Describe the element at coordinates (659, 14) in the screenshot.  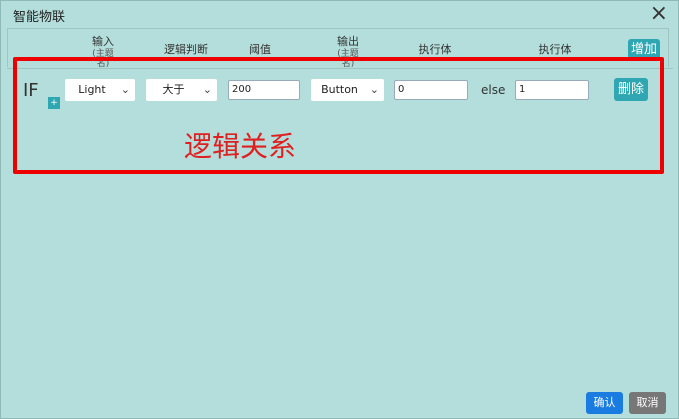
I see `close-icon: ×` at that location.